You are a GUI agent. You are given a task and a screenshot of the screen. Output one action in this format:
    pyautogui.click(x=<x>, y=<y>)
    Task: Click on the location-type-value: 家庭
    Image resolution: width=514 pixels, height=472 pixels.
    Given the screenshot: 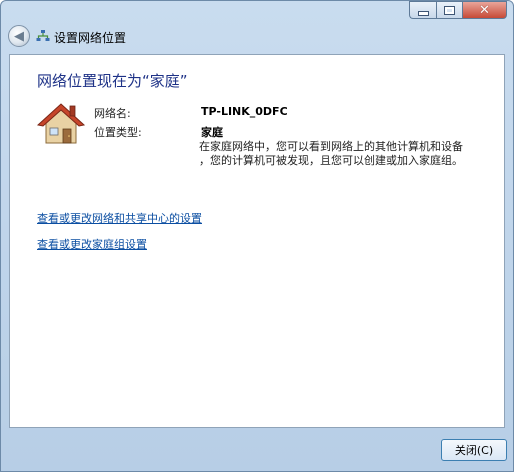 What is the action you would take?
    pyautogui.click(x=212, y=132)
    